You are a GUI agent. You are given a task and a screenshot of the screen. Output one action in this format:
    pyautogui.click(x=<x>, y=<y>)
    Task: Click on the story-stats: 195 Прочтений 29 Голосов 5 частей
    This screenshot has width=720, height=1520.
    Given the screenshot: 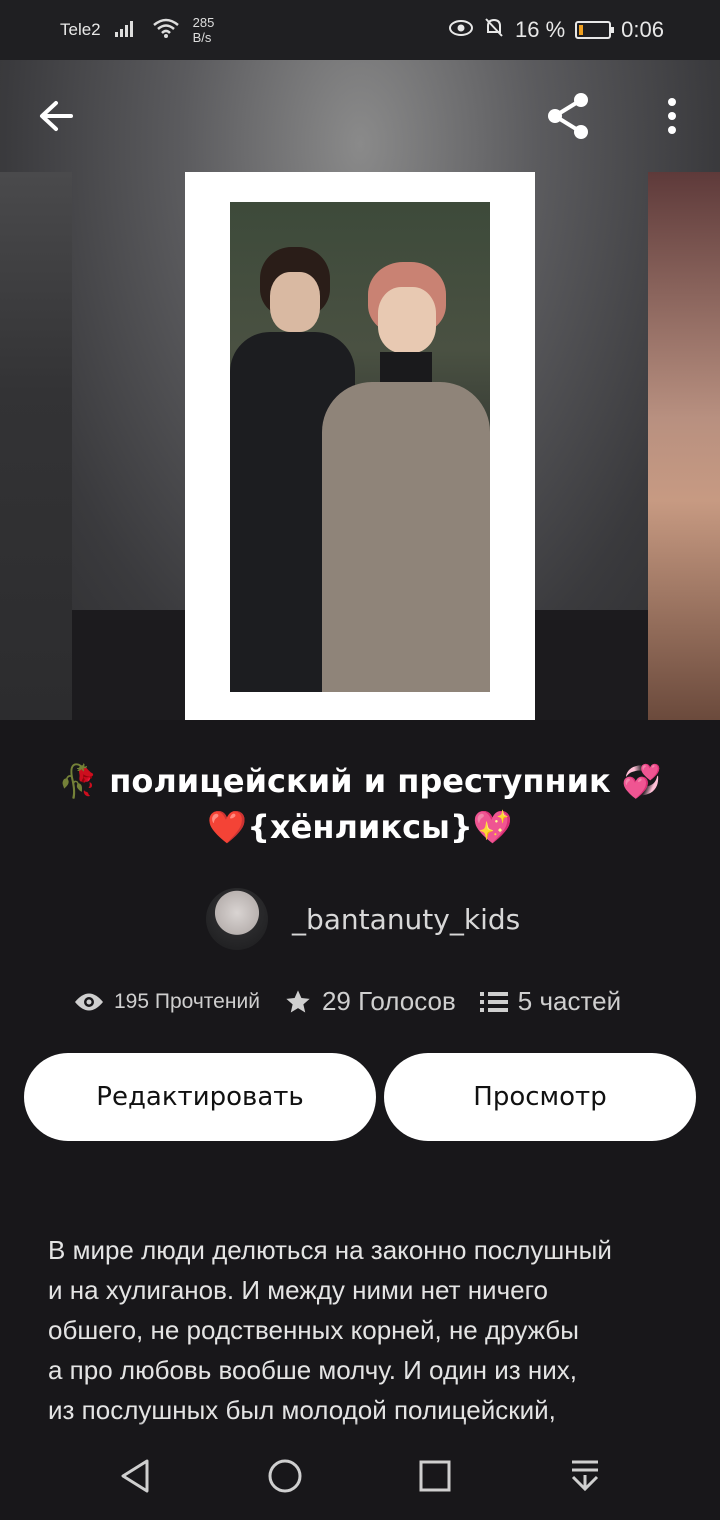 What is the action you would take?
    pyautogui.click(x=347, y=1001)
    